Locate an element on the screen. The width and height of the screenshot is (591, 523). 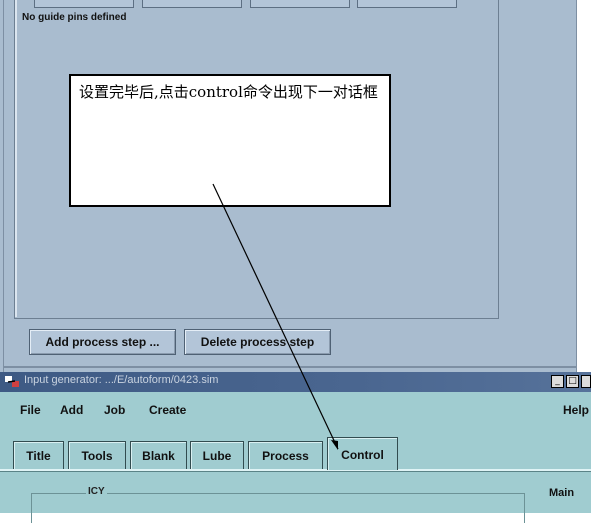
window-title: Input generator: .../E/autoform/0423.sim is located at coordinates (121, 380).